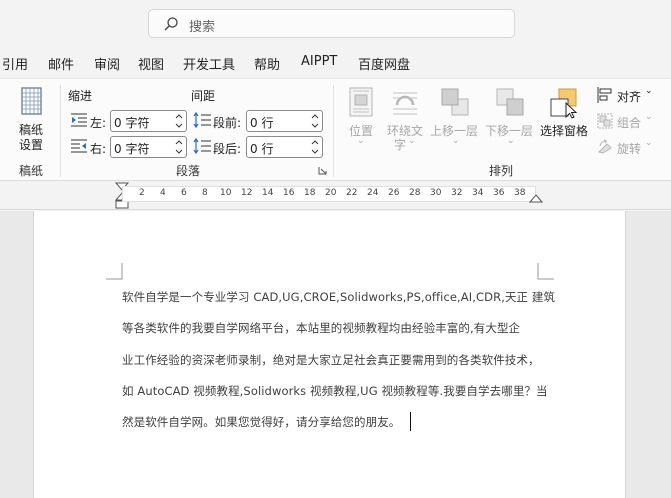  What do you see at coordinates (629, 97) in the screenshot?
I see `align-label: 对齐` at bounding box center [629, 97].